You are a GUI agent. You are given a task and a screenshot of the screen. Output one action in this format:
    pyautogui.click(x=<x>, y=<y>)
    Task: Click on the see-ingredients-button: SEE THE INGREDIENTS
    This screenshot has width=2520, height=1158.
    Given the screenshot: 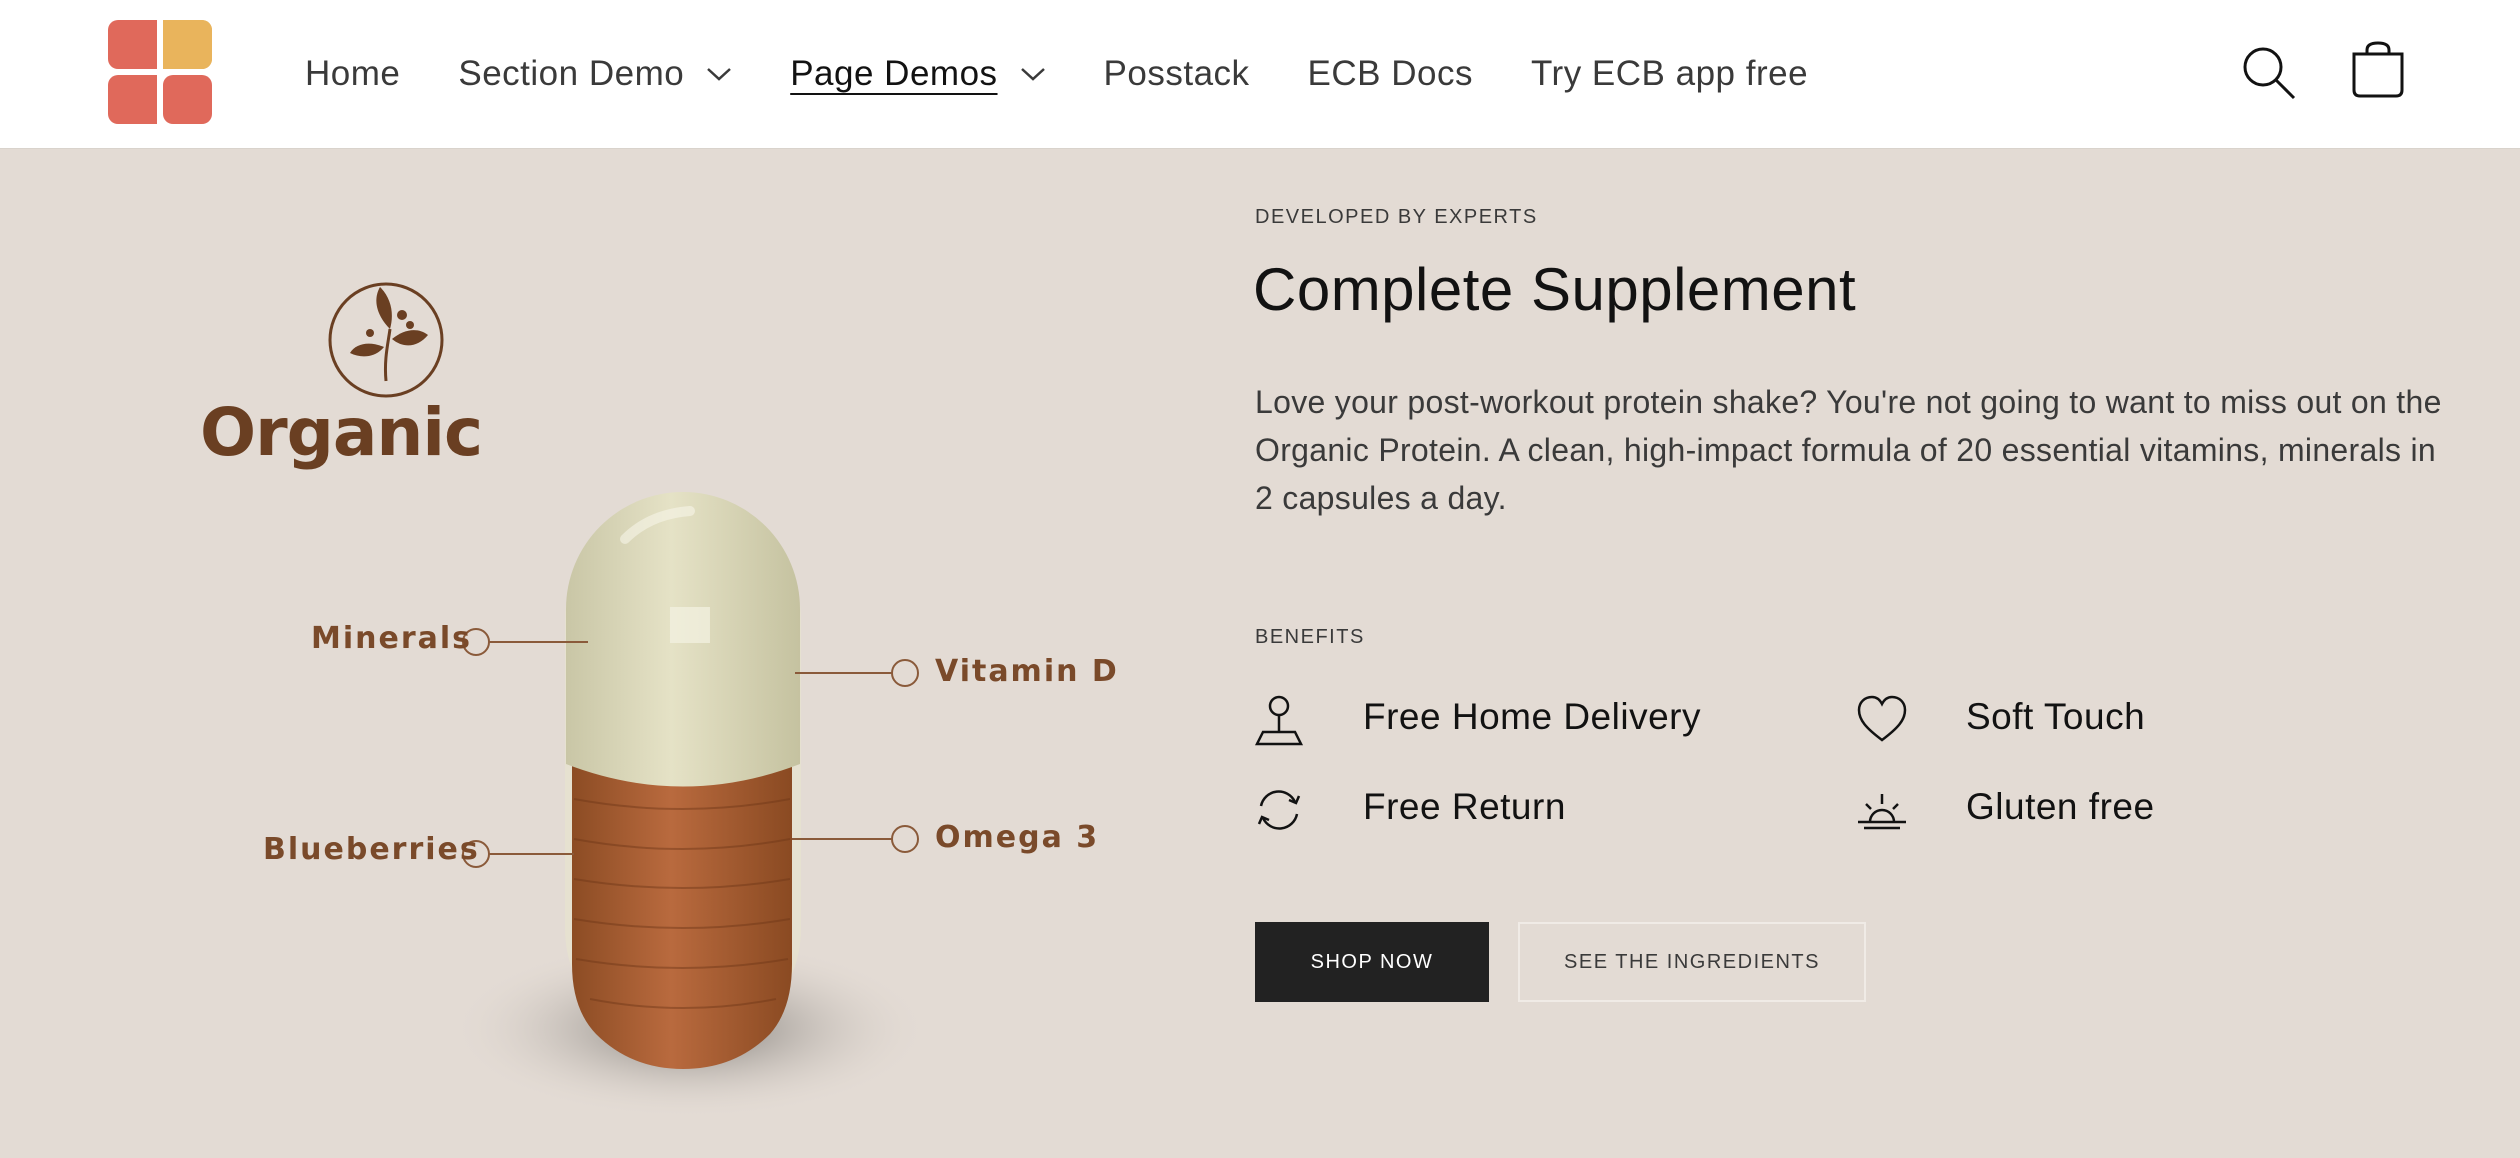 What is the action you would take?
    pyautogui.click(x=1692, y=962)
    